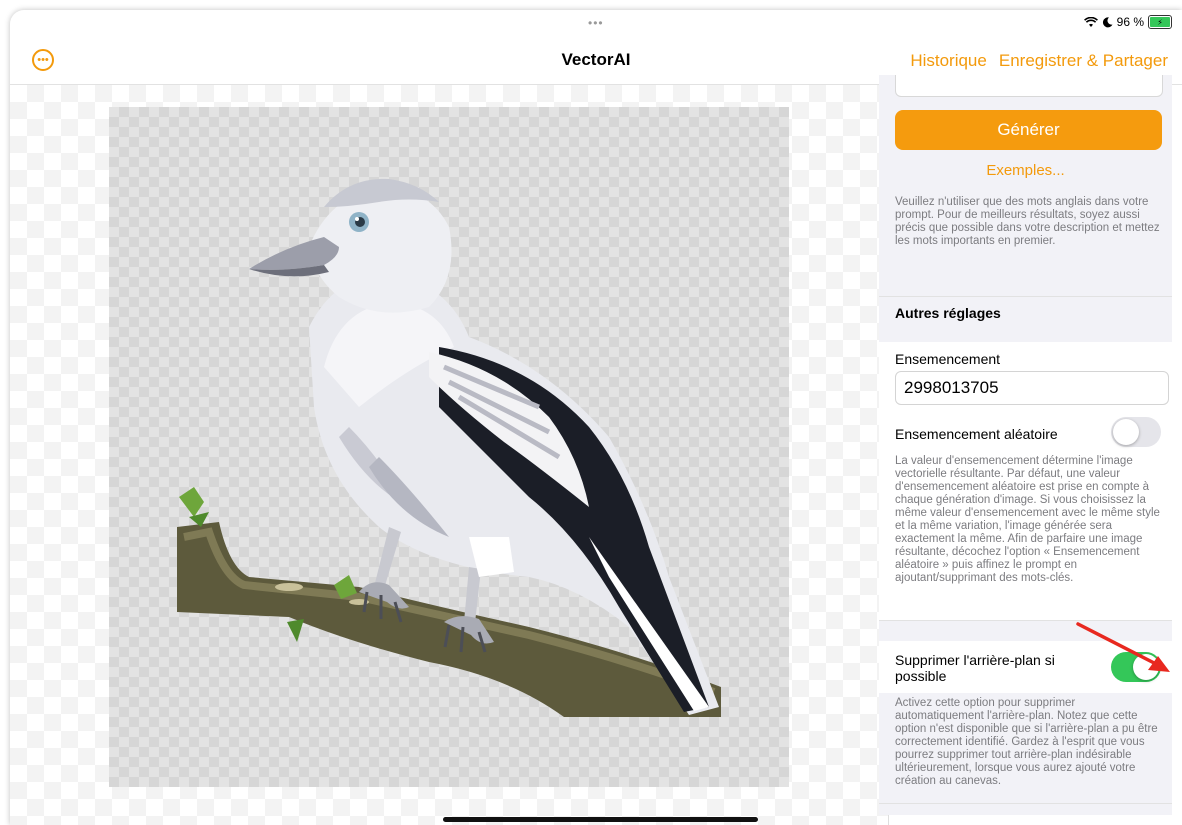  I want to click on prompt-field, so click(1029, 86).